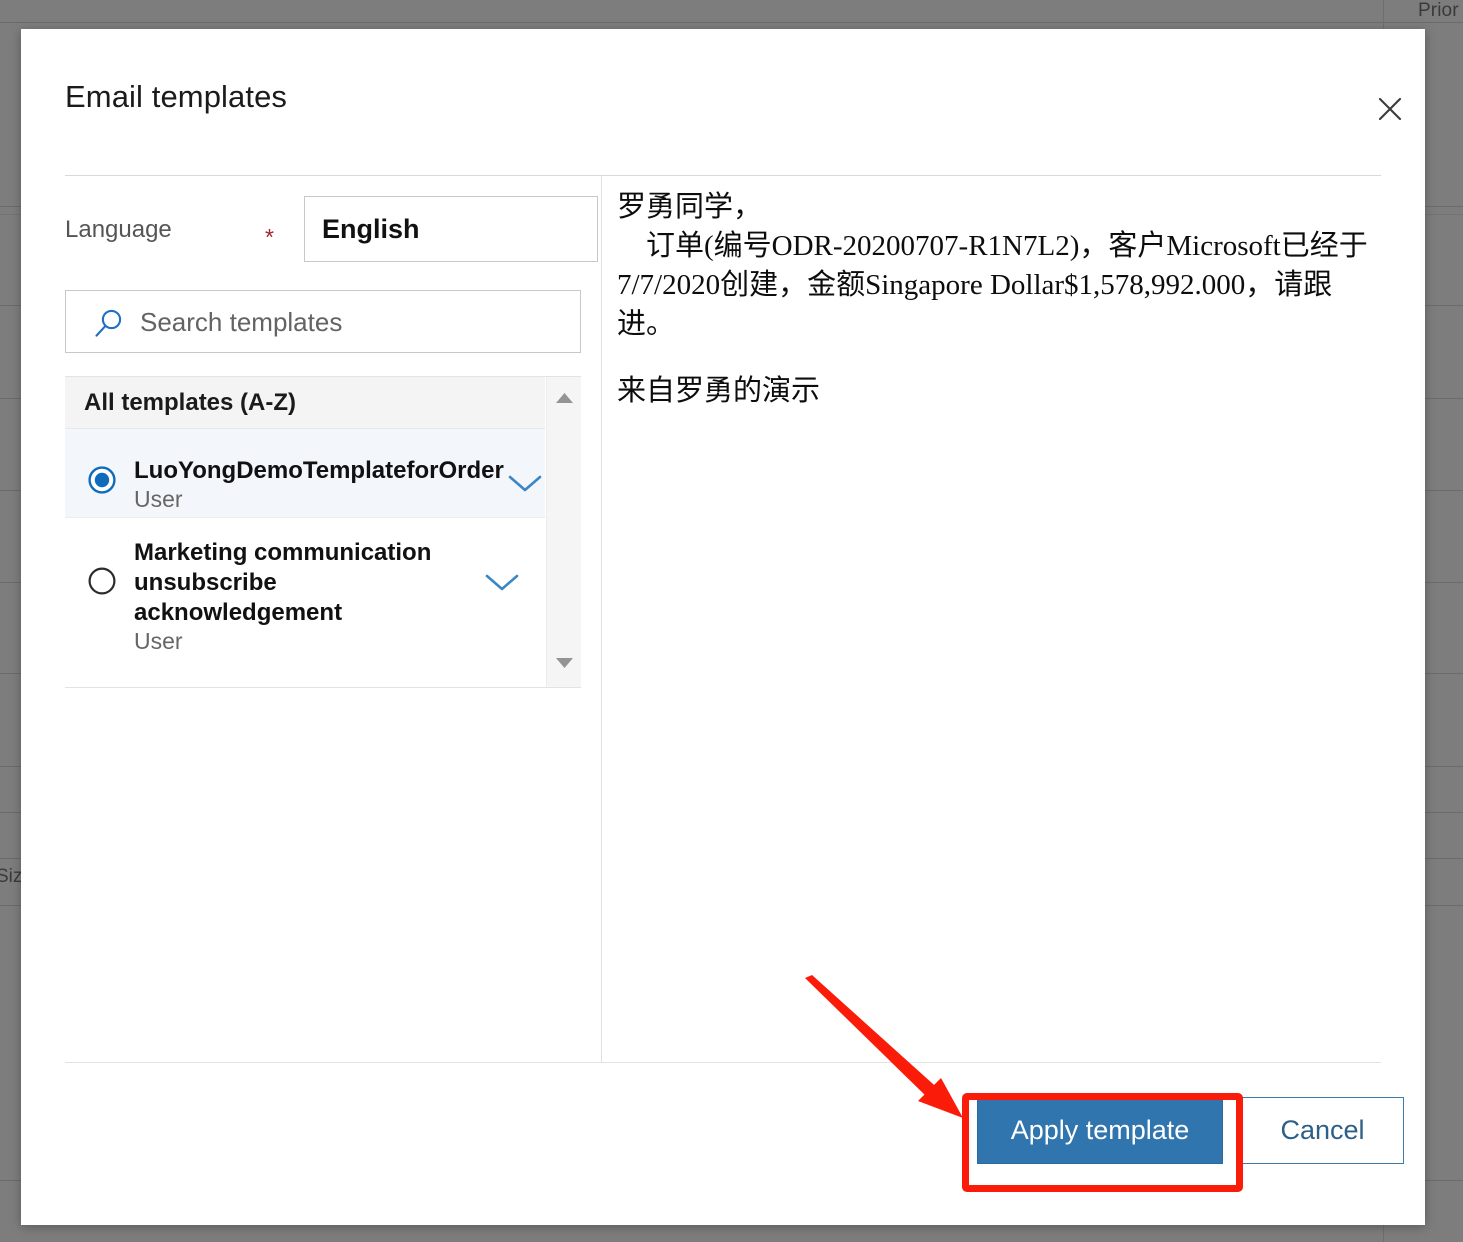 This screenshot has height=1242, width=1463. I want to click on radio-button-unselected, so click(102, 581).